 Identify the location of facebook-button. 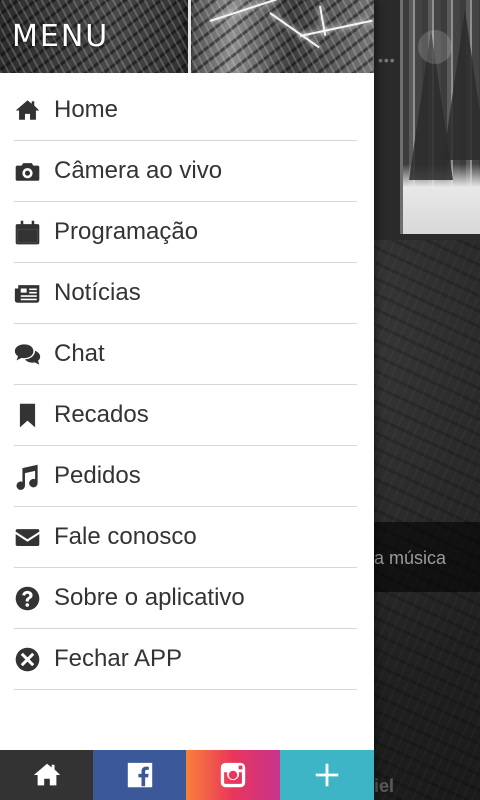
(139, 775).